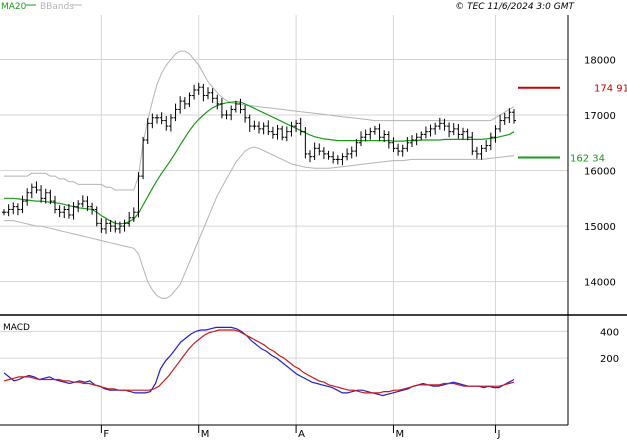 Image resolution: width=627 pixels, height=440 pixels. I want to click on signal-line, so click(259, 361).